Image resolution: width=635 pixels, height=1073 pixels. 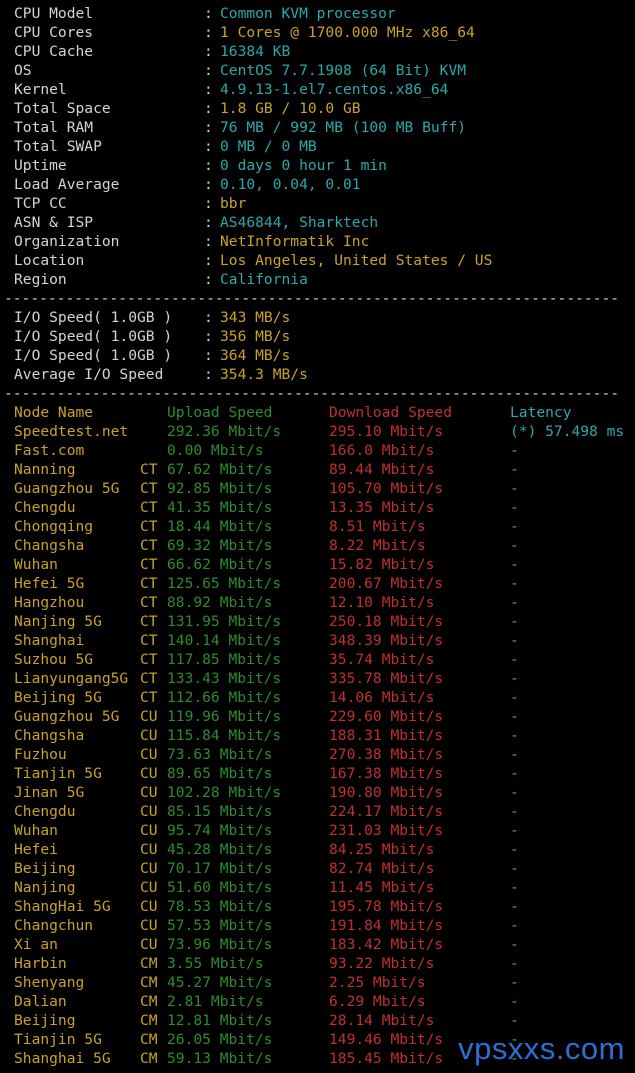 I want to click on download-speed: 93.22 Mbit/s, so click(x=382, y=963).